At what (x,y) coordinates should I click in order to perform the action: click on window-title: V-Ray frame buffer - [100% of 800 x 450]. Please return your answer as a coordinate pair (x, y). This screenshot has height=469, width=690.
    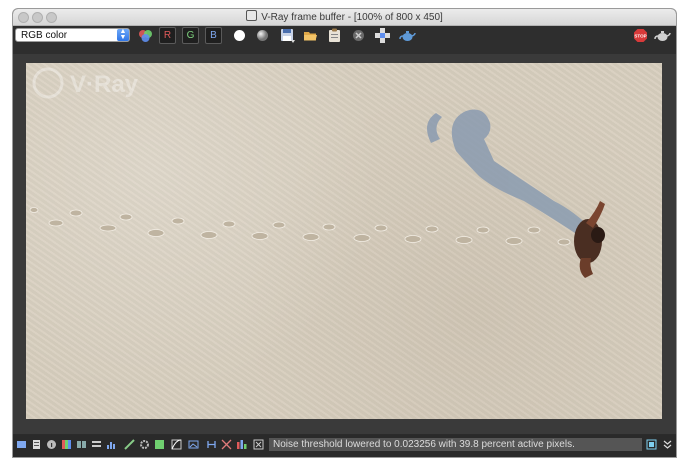
    Looking at the image, I should click on (344, 16).